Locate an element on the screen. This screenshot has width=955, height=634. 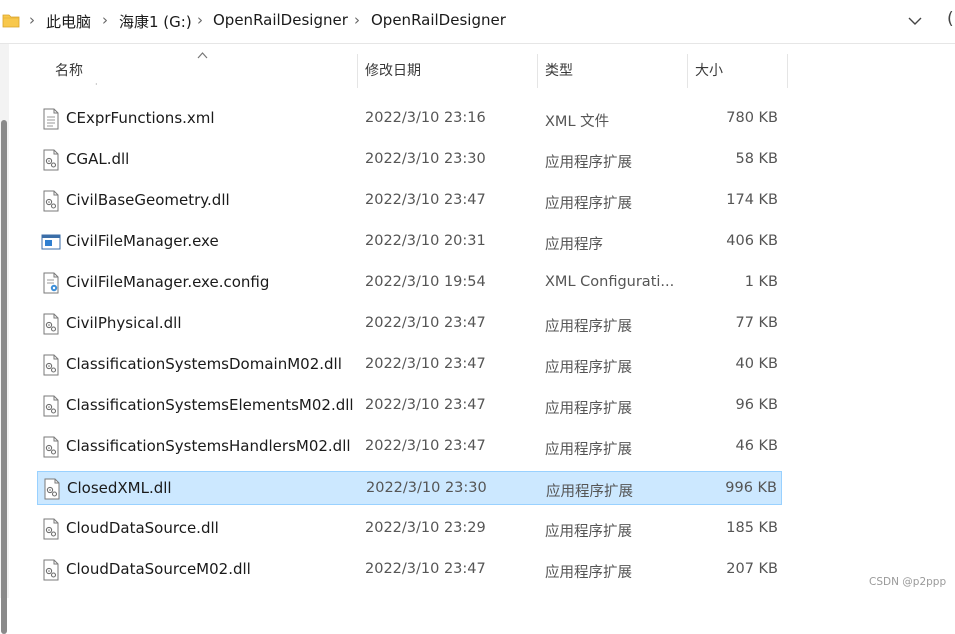
file-size: 46 KB is located at coordinates (756, 446).